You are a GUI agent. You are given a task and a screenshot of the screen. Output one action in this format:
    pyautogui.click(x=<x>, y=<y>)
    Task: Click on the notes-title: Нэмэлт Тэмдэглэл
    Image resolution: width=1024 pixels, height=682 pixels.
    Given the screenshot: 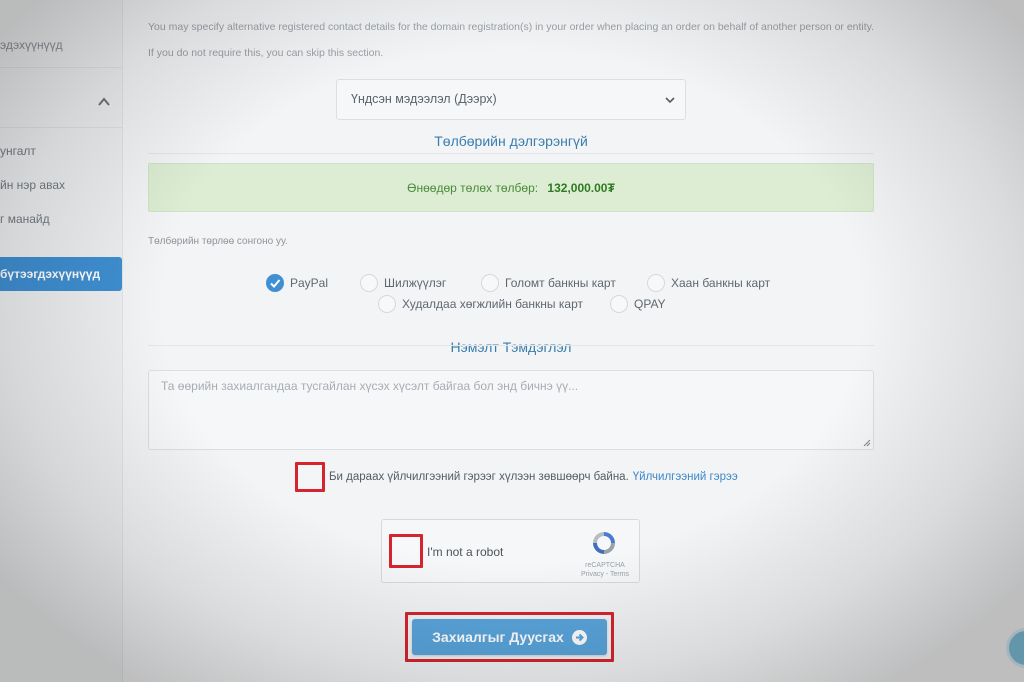 What is the action you would take?
    pyautogui.click(x=511, y=347)
    